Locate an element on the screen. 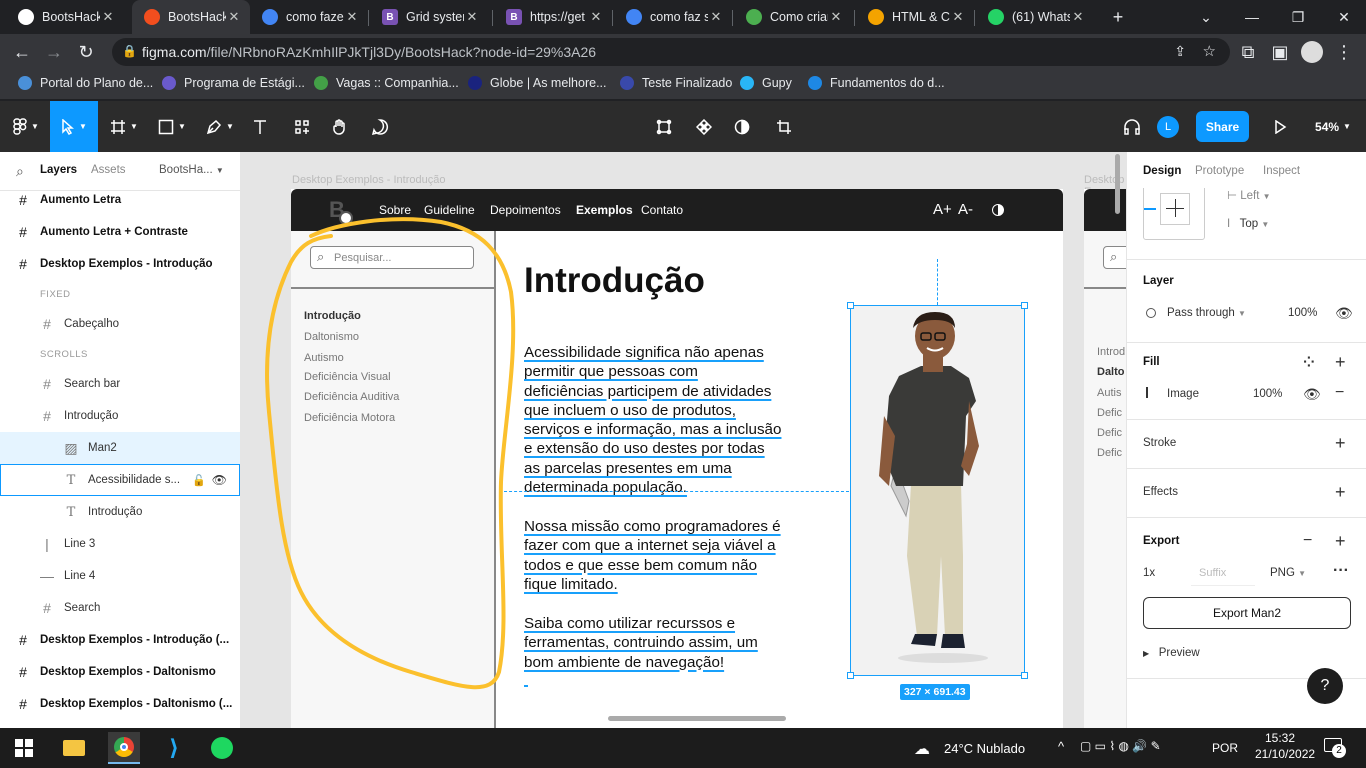 This screenshot has height=768, width=1366. add-fill-icon: + is located at coordinates (1340, 362).